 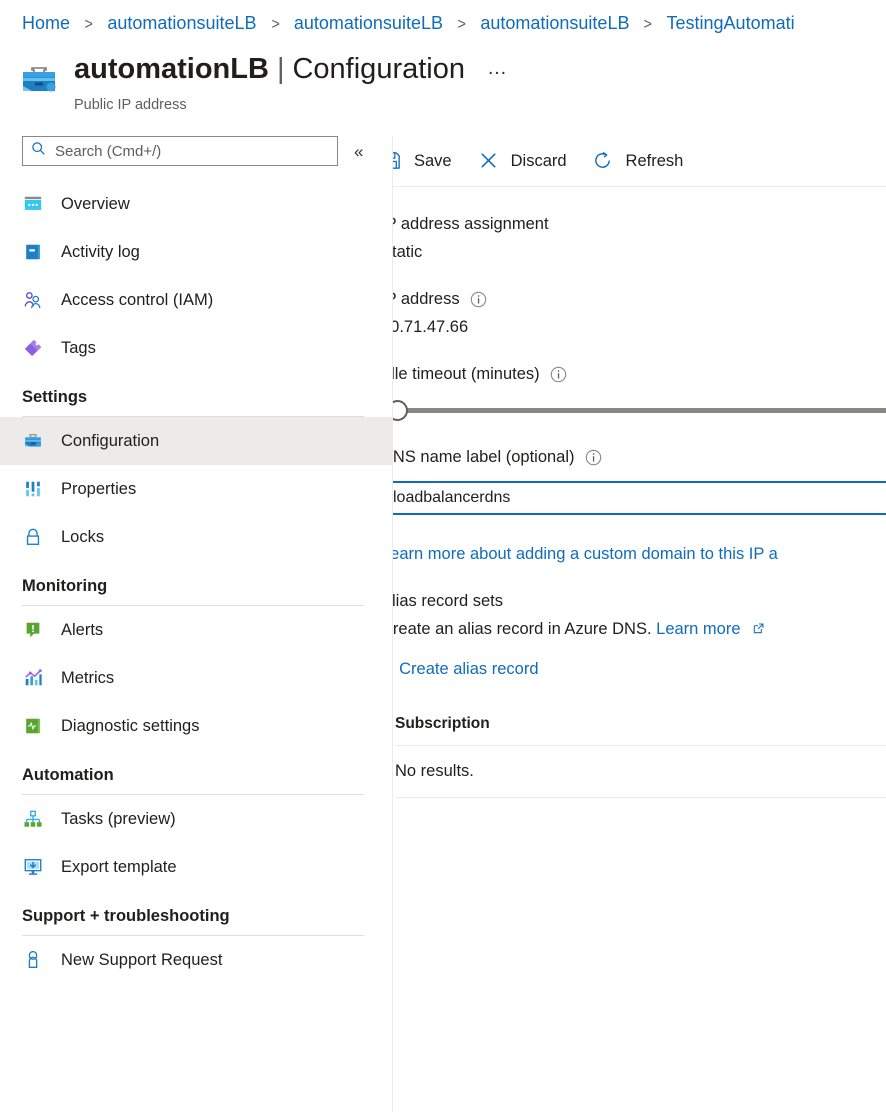 I want to click on refresh-label: Refresh, so click(x=654, y=161).